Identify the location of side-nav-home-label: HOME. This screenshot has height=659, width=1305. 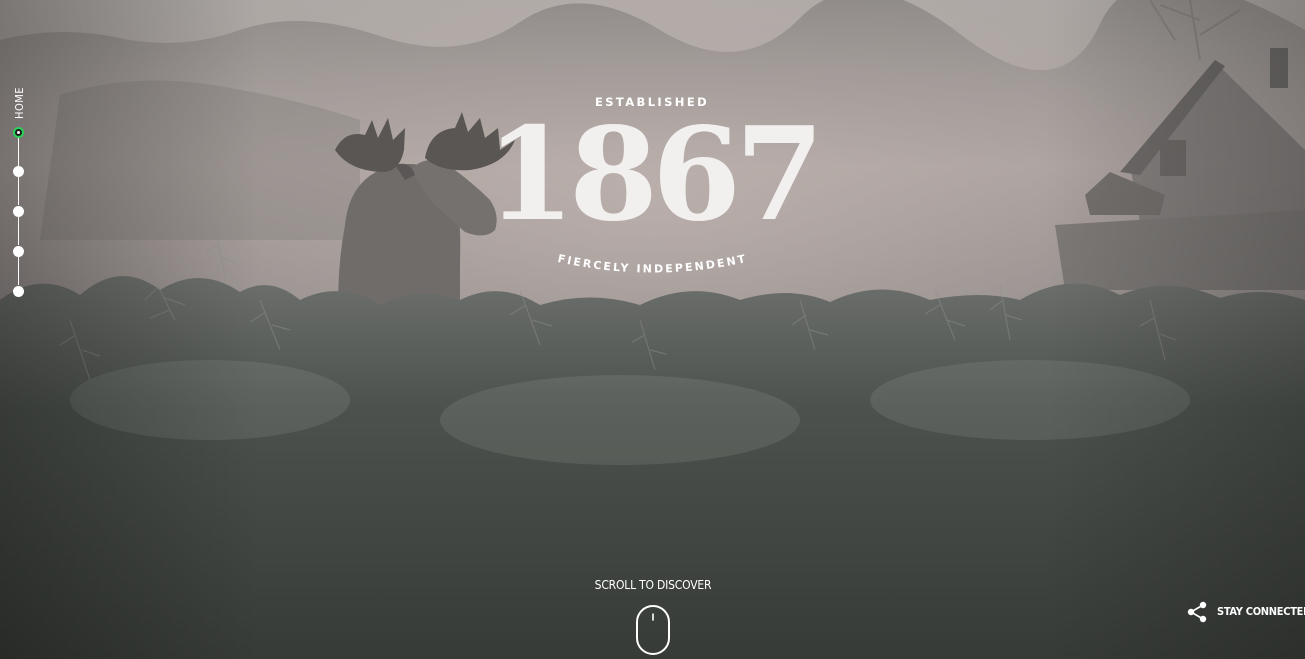
(20, 103).